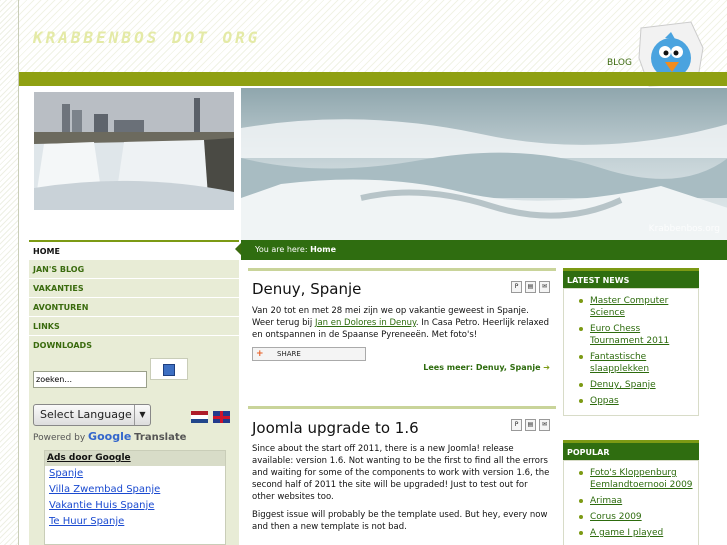  What do you see at coordinates (146, 37) in the screenshot?
I see `site-logo: KRABBENBOS DOT ORG` at bounding box center [146, 37].